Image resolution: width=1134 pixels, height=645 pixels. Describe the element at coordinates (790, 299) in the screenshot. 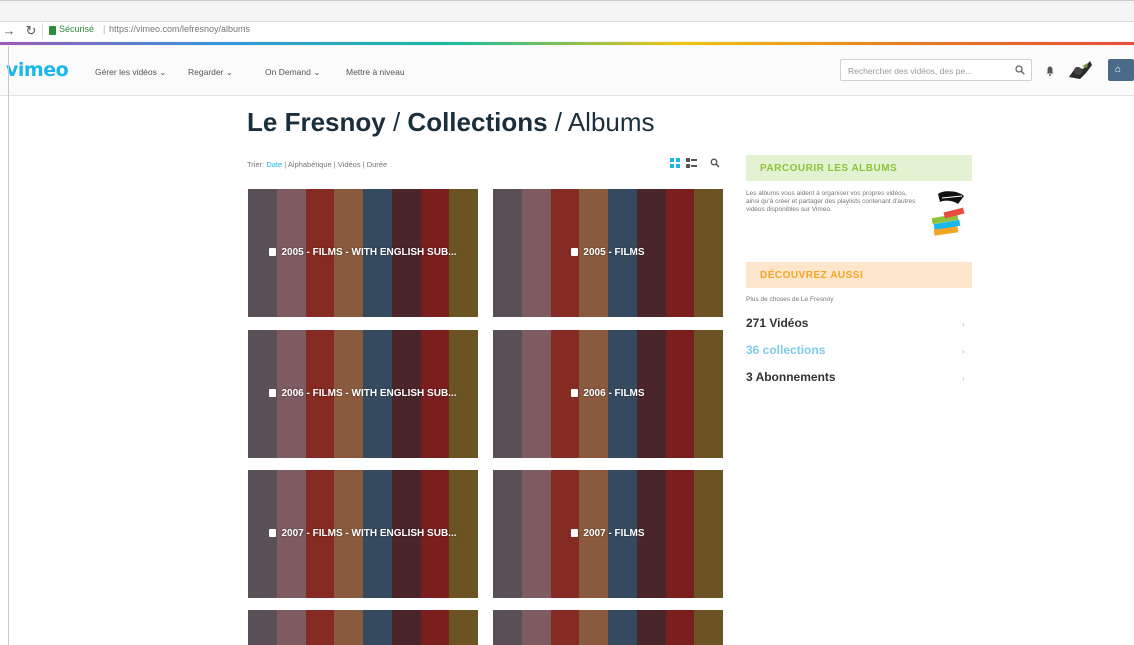

I see `more-from-label: Plus de choses de Le Fresnoy` at that location.